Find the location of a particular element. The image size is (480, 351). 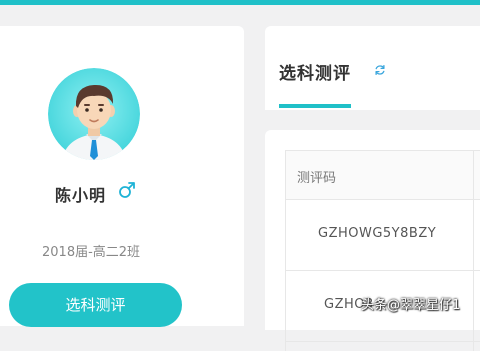

top-accent-bar is located at coordinates (240, 2).